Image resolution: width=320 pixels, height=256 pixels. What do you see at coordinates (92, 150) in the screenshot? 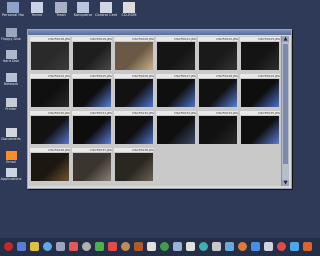
I see `thumbnail-filename: DSCF0037.JPG` at bounding box center [92, 150].